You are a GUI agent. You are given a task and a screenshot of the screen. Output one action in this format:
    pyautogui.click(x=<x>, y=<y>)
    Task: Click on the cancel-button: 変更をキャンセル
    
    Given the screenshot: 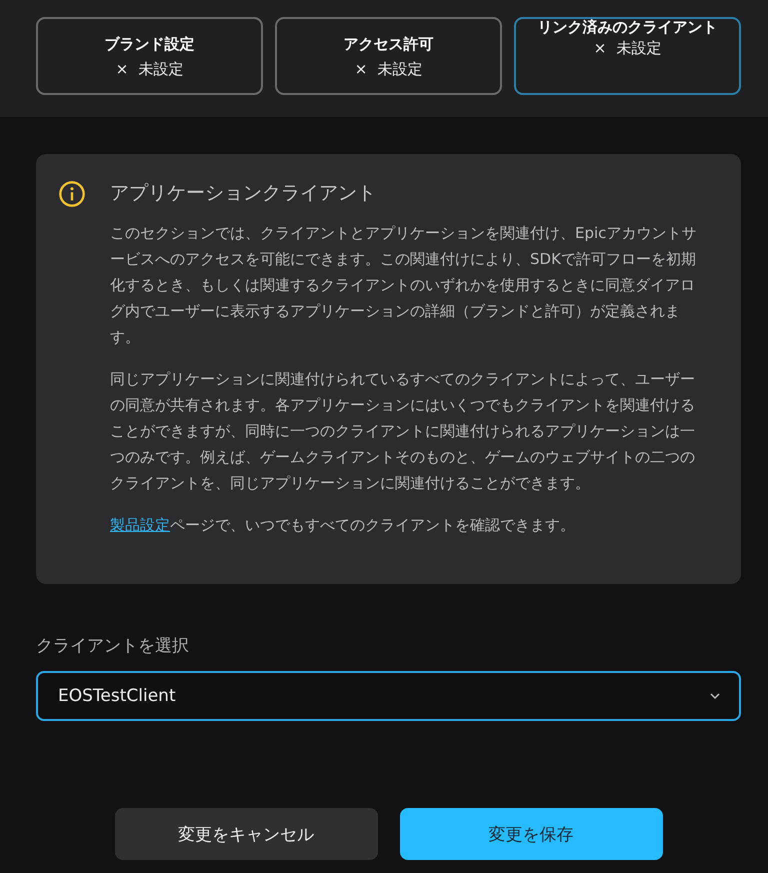 What is the action you would take?
    pyautogui.click(x=246, y=834)
    